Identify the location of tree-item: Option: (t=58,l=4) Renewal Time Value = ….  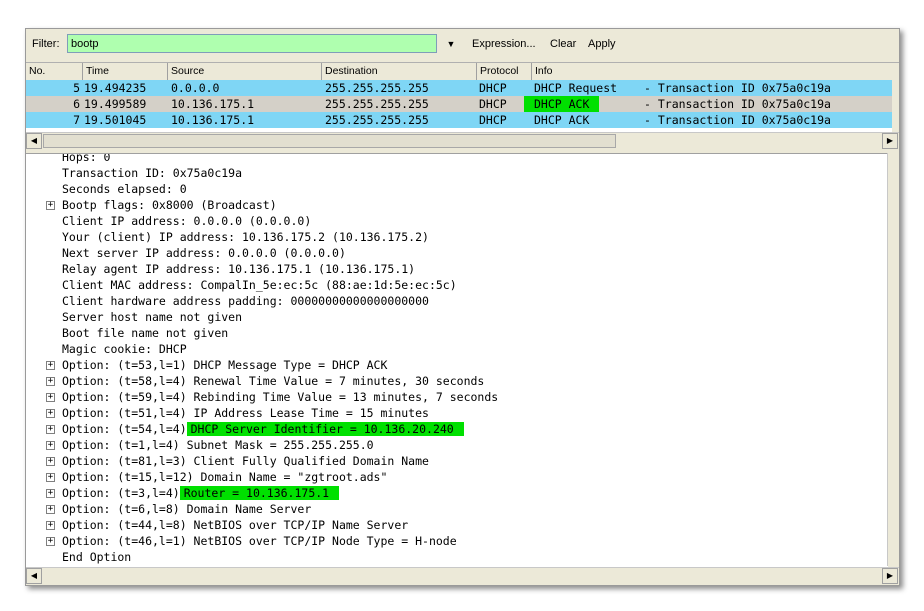
(273, 381).